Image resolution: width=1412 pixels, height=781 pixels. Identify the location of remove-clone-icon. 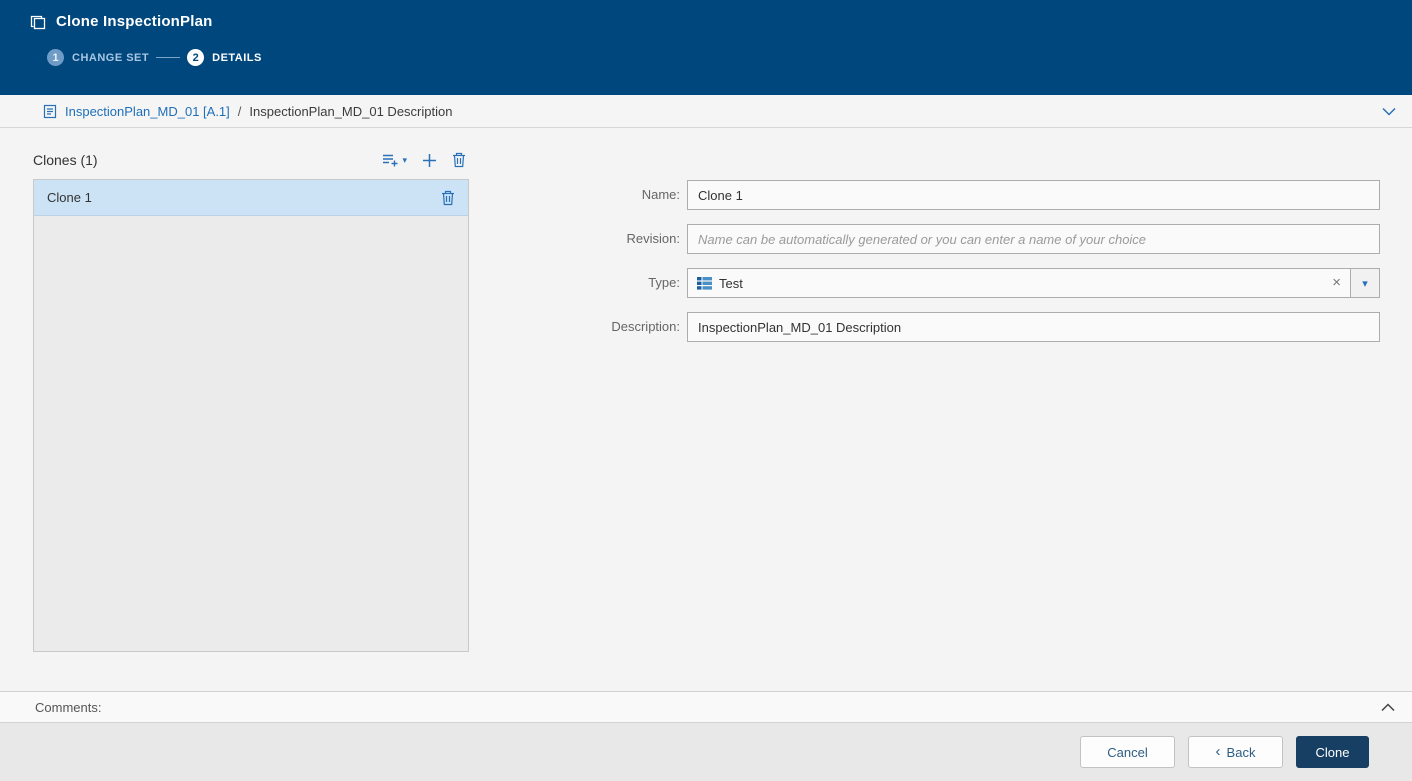
(448, 198).